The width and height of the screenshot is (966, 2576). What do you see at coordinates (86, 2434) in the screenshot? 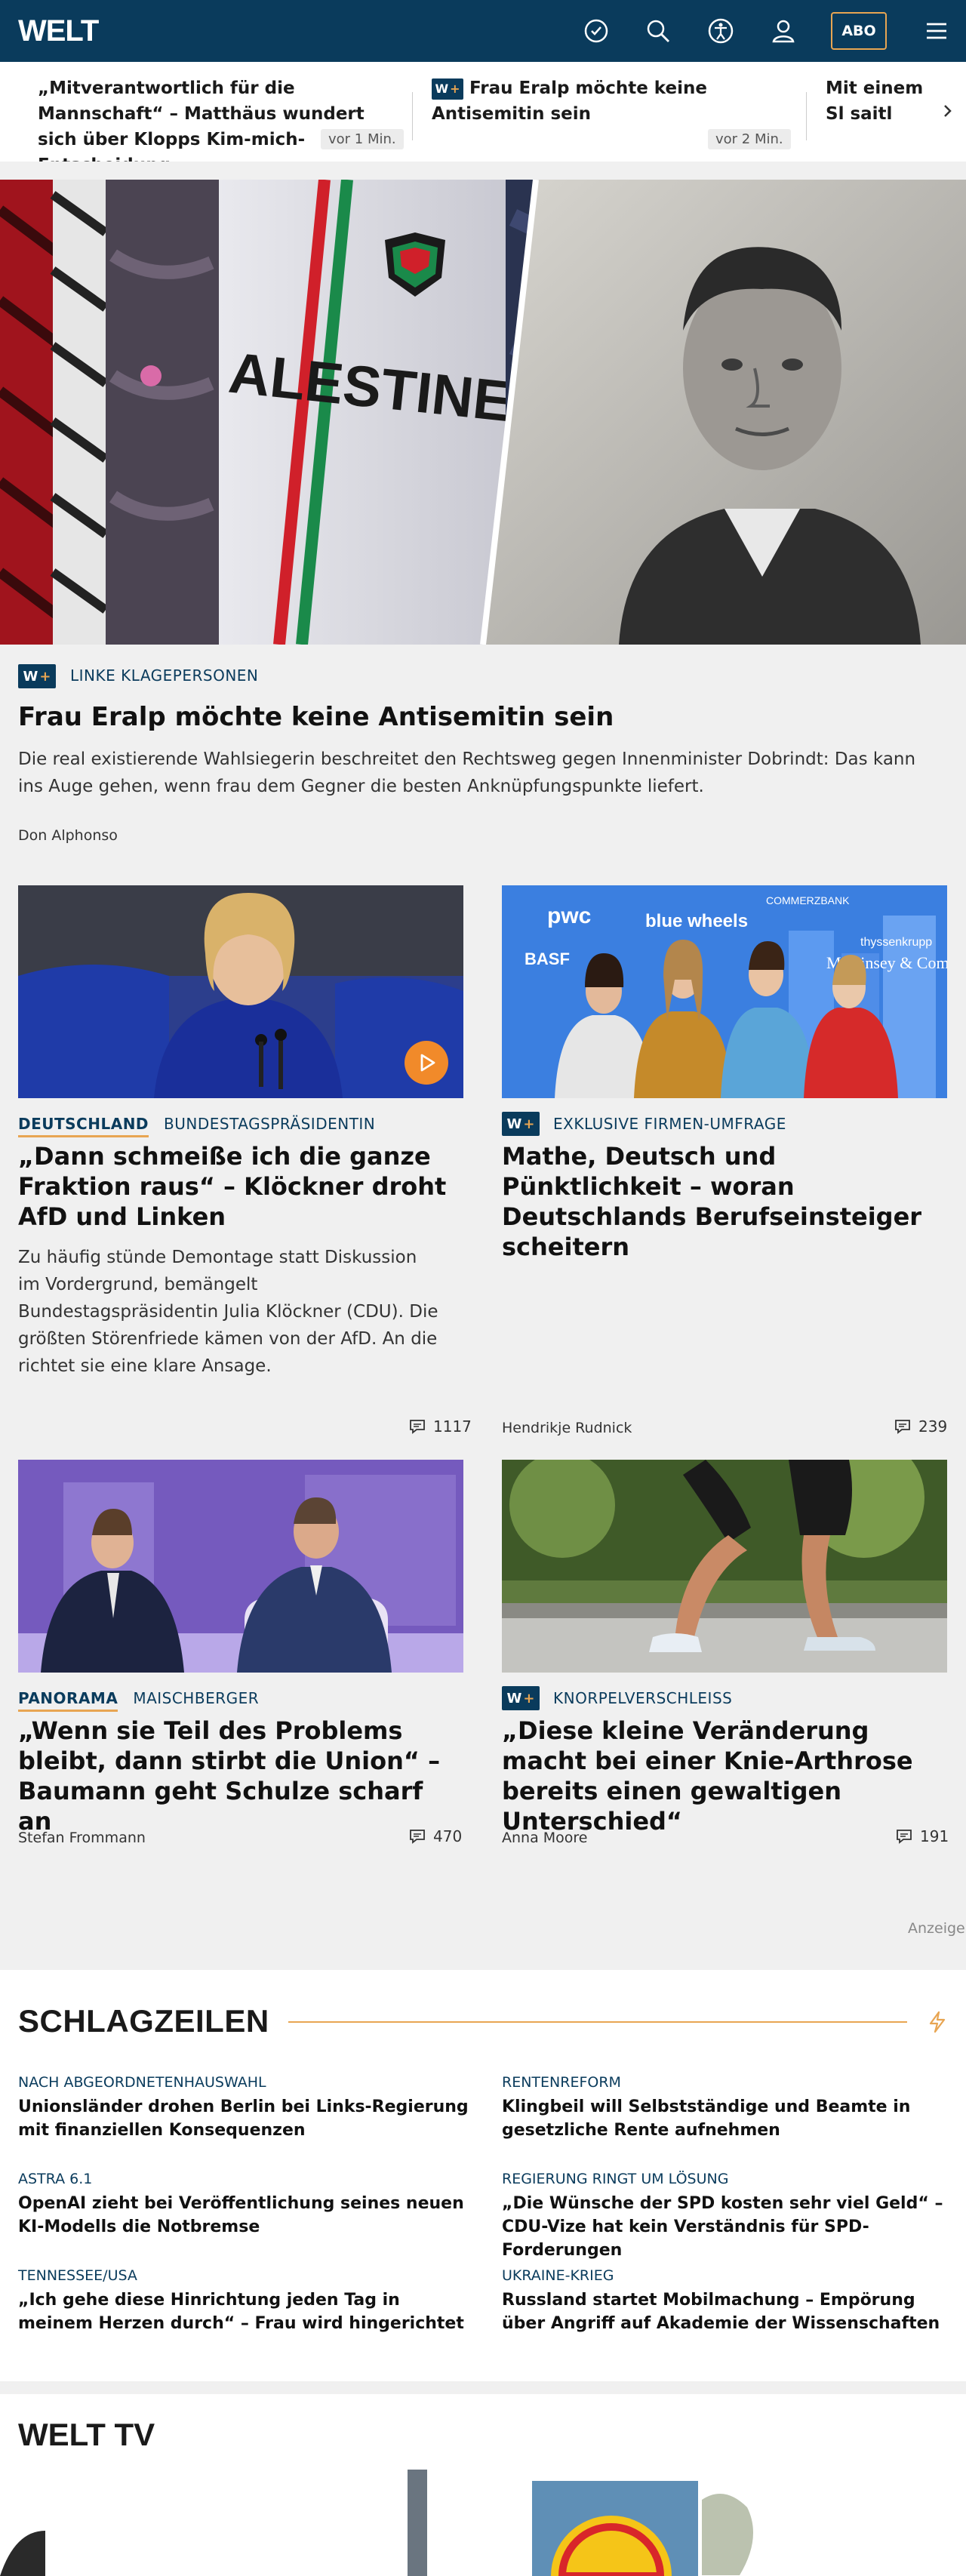
I see `section-title: WELT TV` at bounding box center [86, 2434].